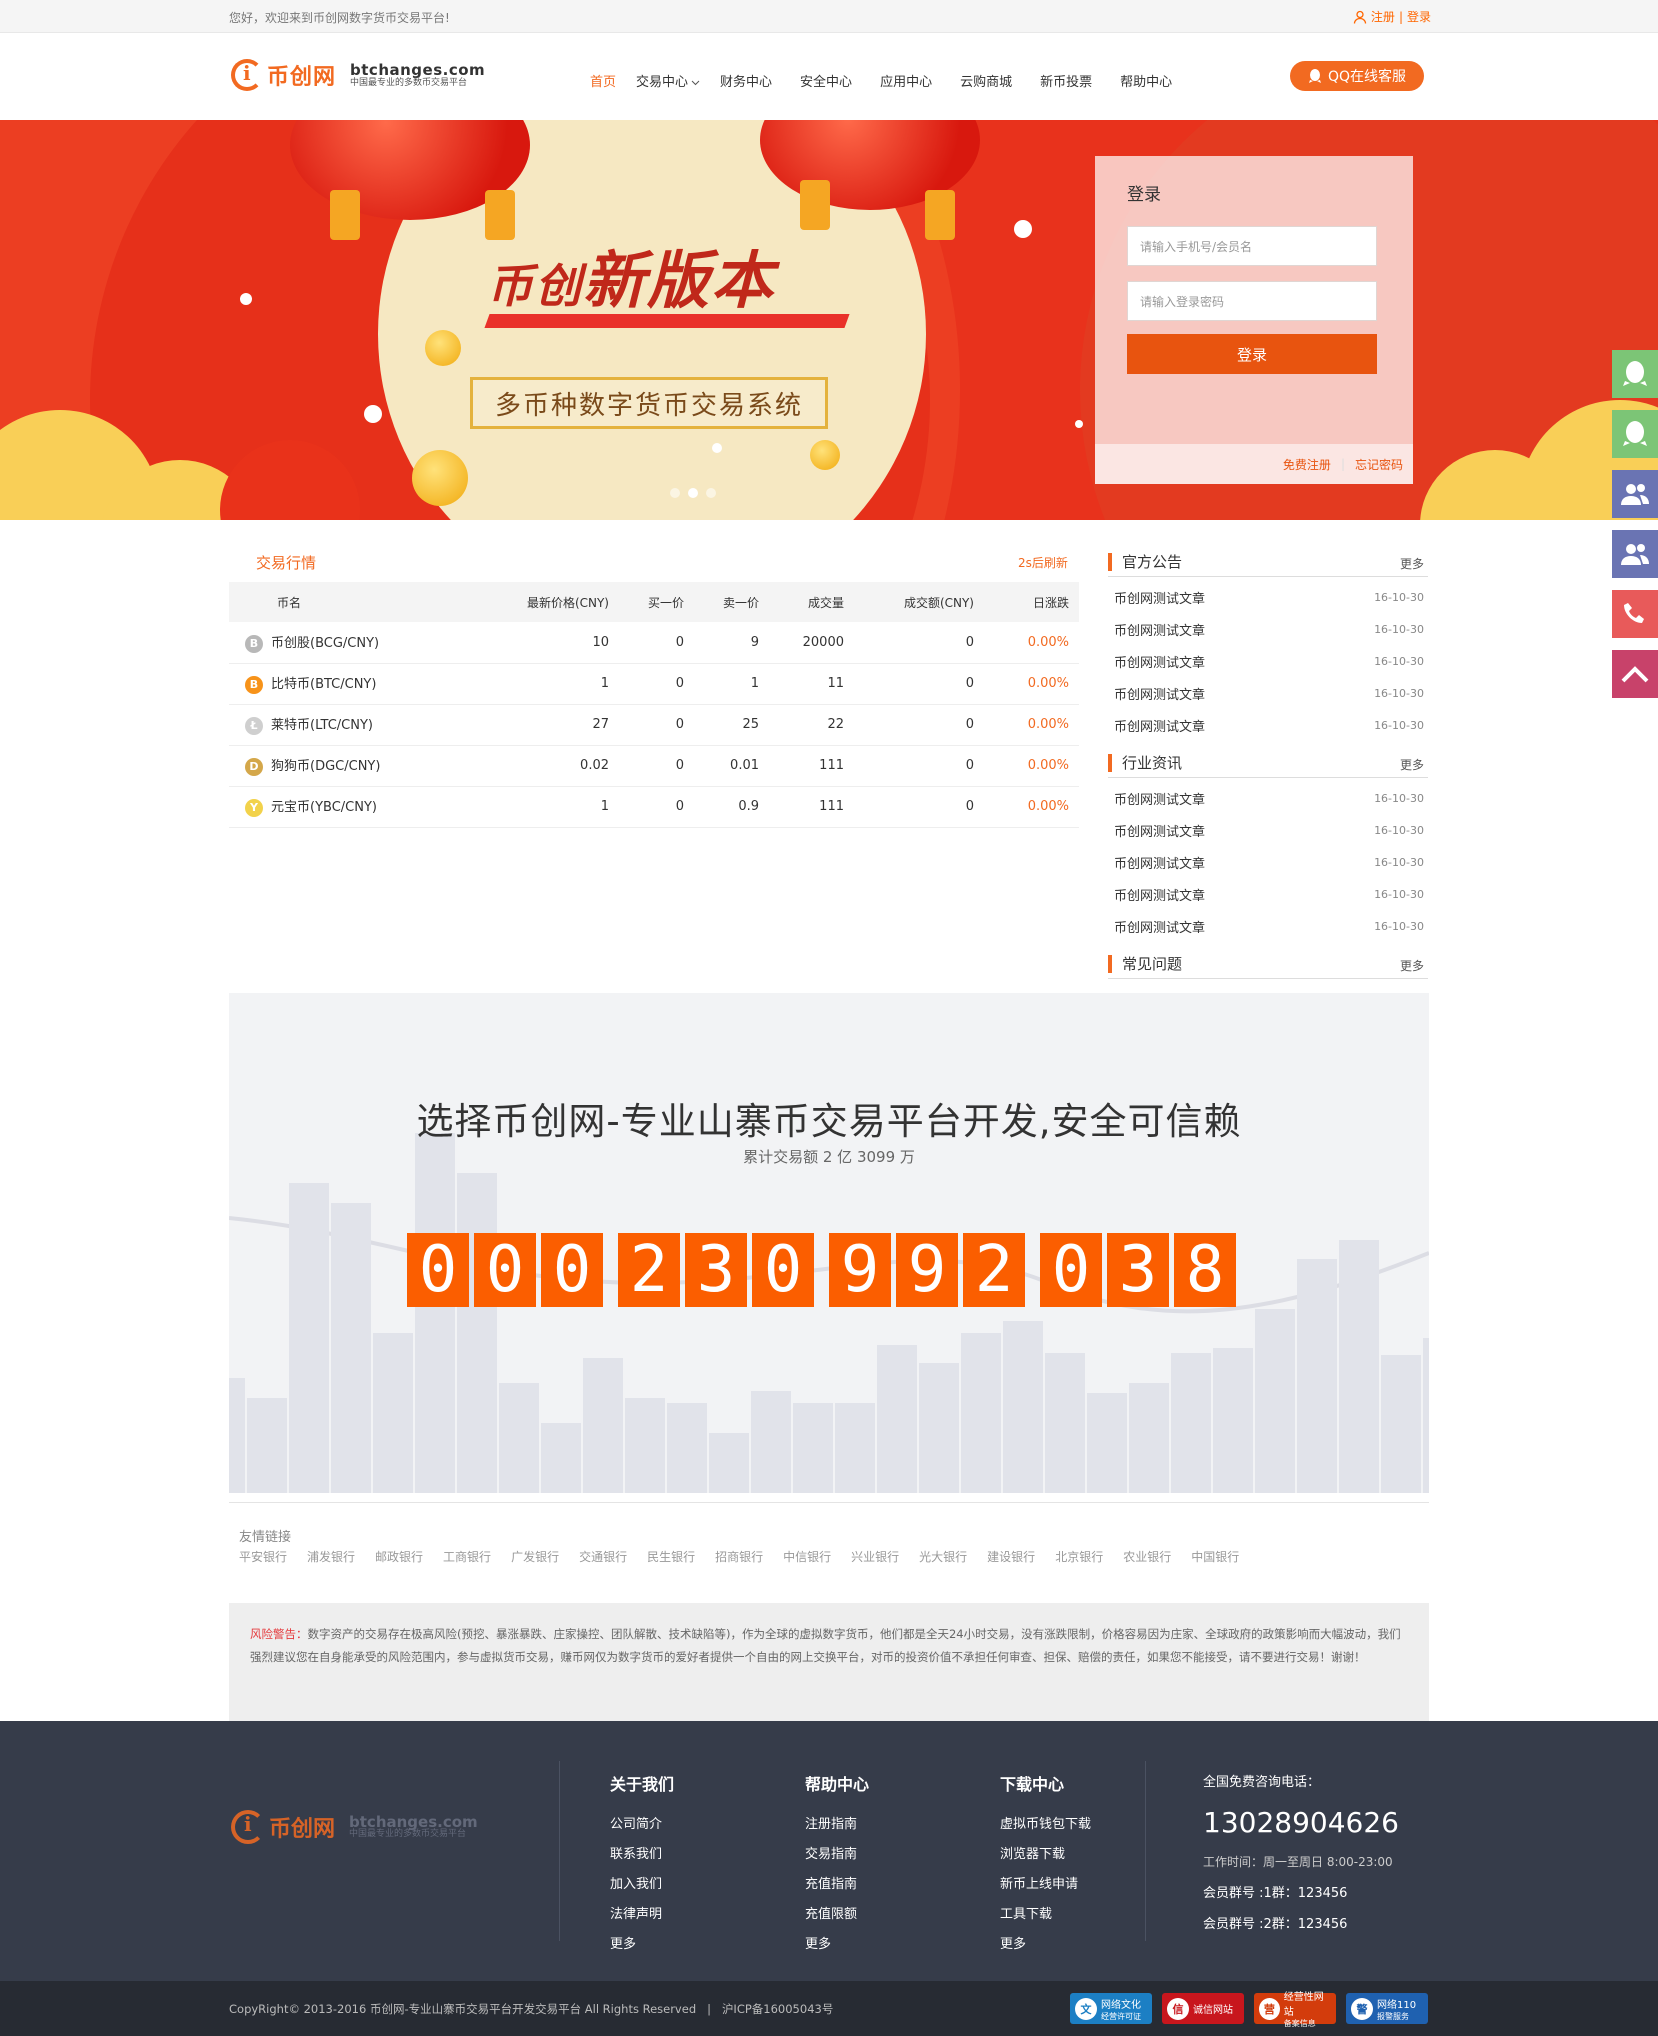  Describe the element at coordinates (1045, 1888) in the screenshot. I see `footer-link: 新币上线申请` at that location.